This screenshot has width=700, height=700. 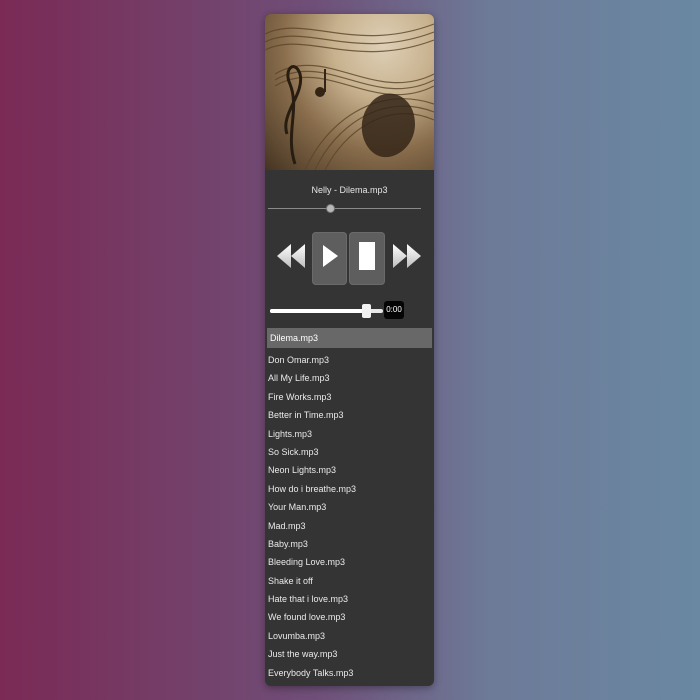 I want to click on volume-fill, so click(x=318, y=311).